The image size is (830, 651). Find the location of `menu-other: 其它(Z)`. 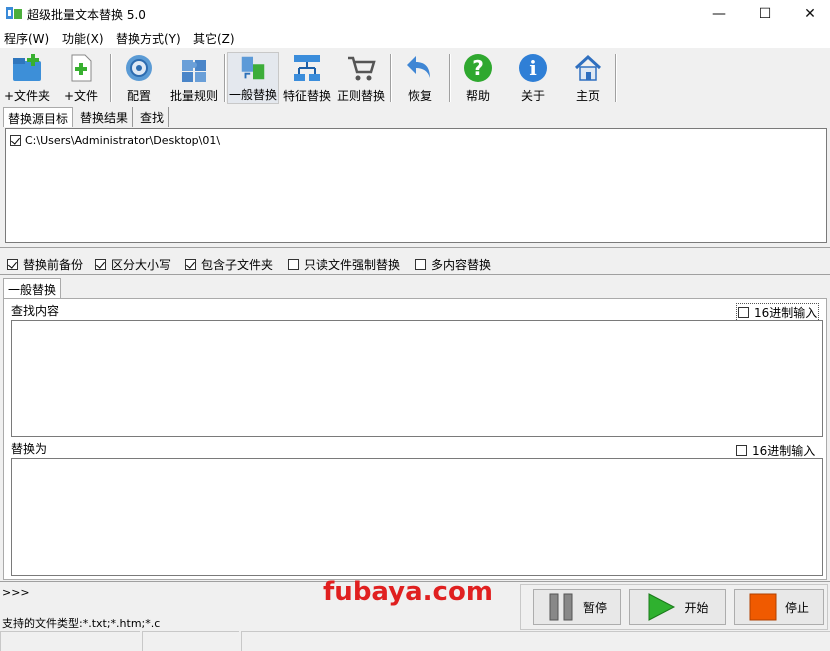

menu-other: 其它(Z) is located at coordinates (214, 38).